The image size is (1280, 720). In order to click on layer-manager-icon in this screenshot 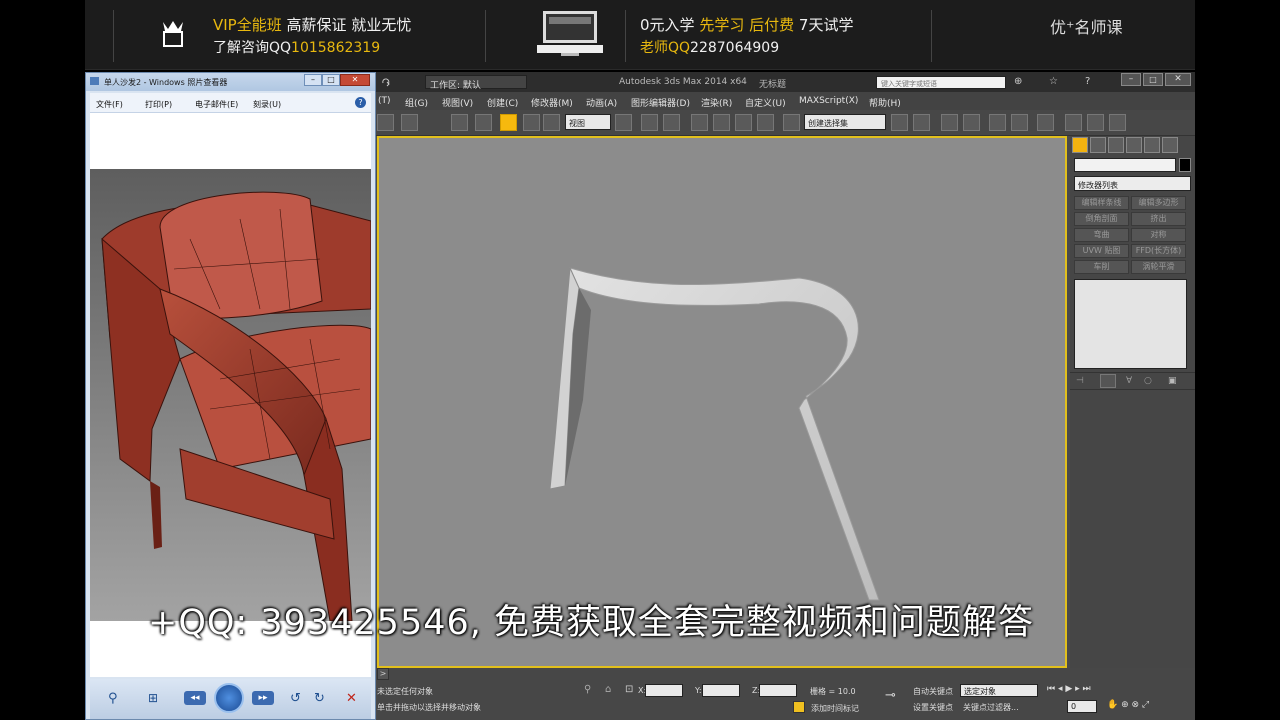, I will do `click(949, 122)`.